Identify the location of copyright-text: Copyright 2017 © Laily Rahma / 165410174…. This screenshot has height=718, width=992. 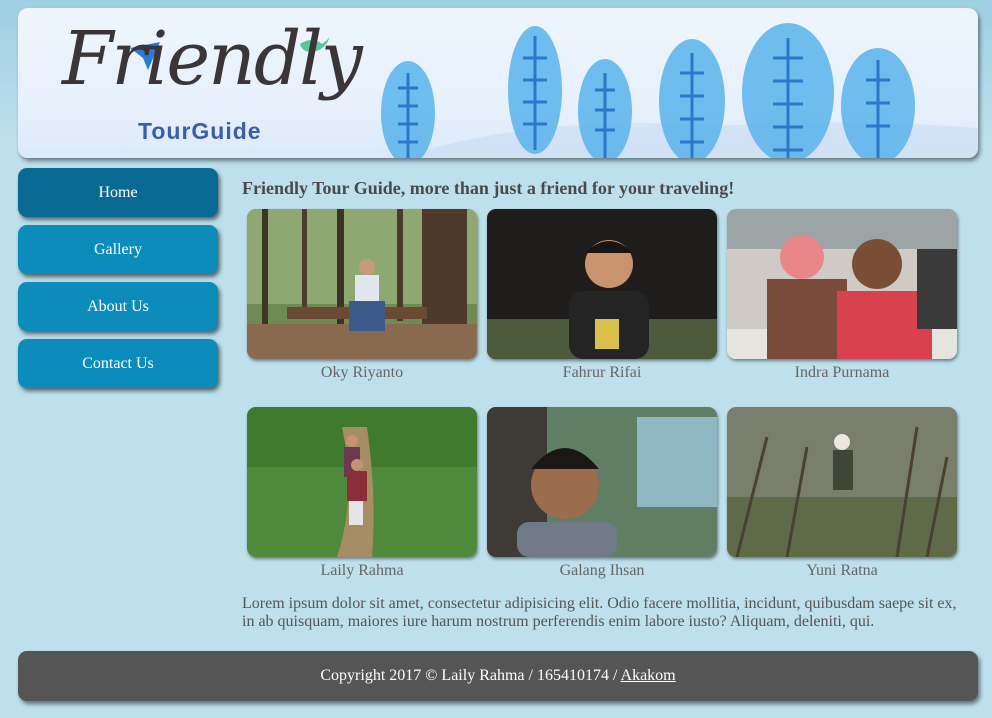
(470, 675).